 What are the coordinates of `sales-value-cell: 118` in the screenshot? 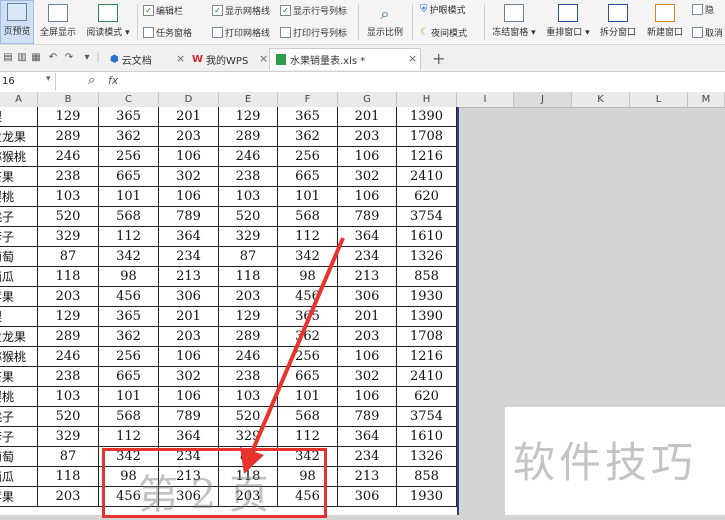 It's located at (248, 277).